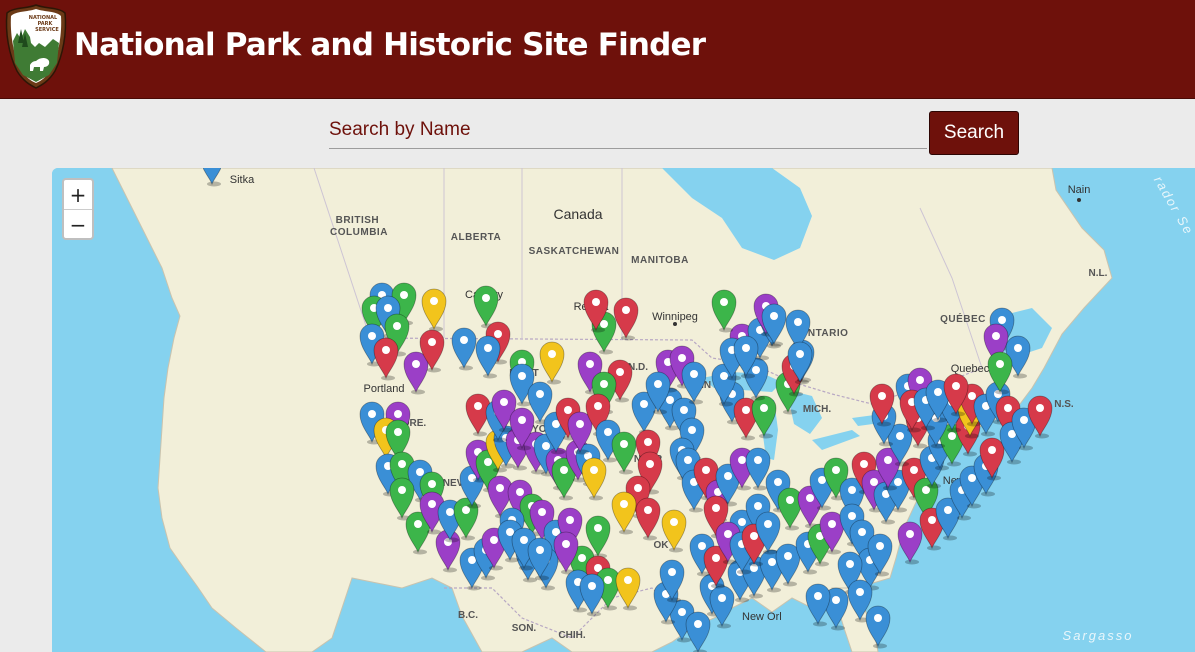 The image size is (1195, 652). I want to click on zoom-out-button: −, so click(78, 224).